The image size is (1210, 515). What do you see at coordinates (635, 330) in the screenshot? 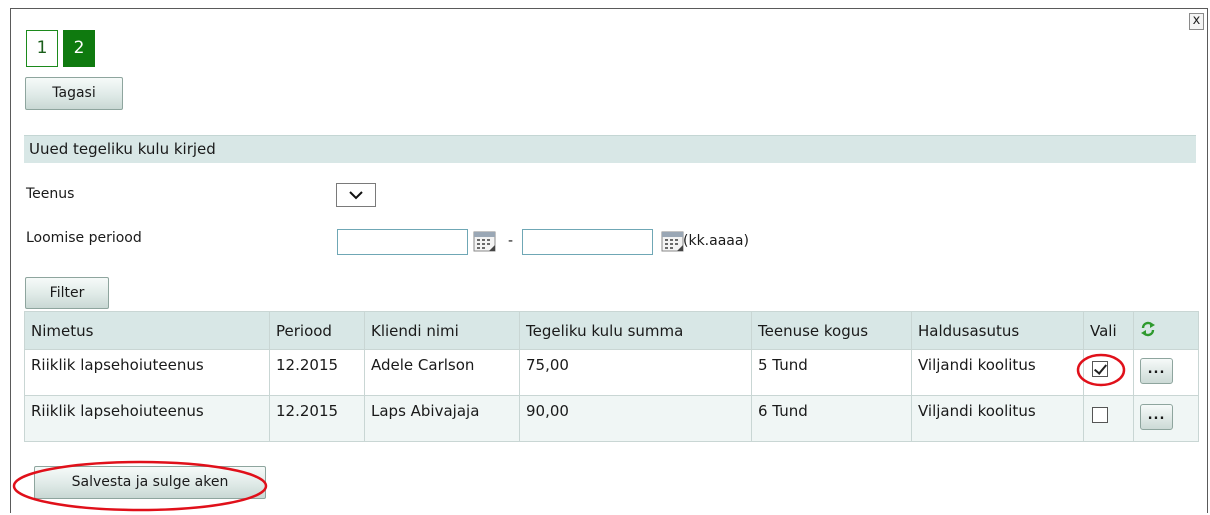
I see `column-header-amount: Tegeliku kulu summa` at bounding box center [635, 330].